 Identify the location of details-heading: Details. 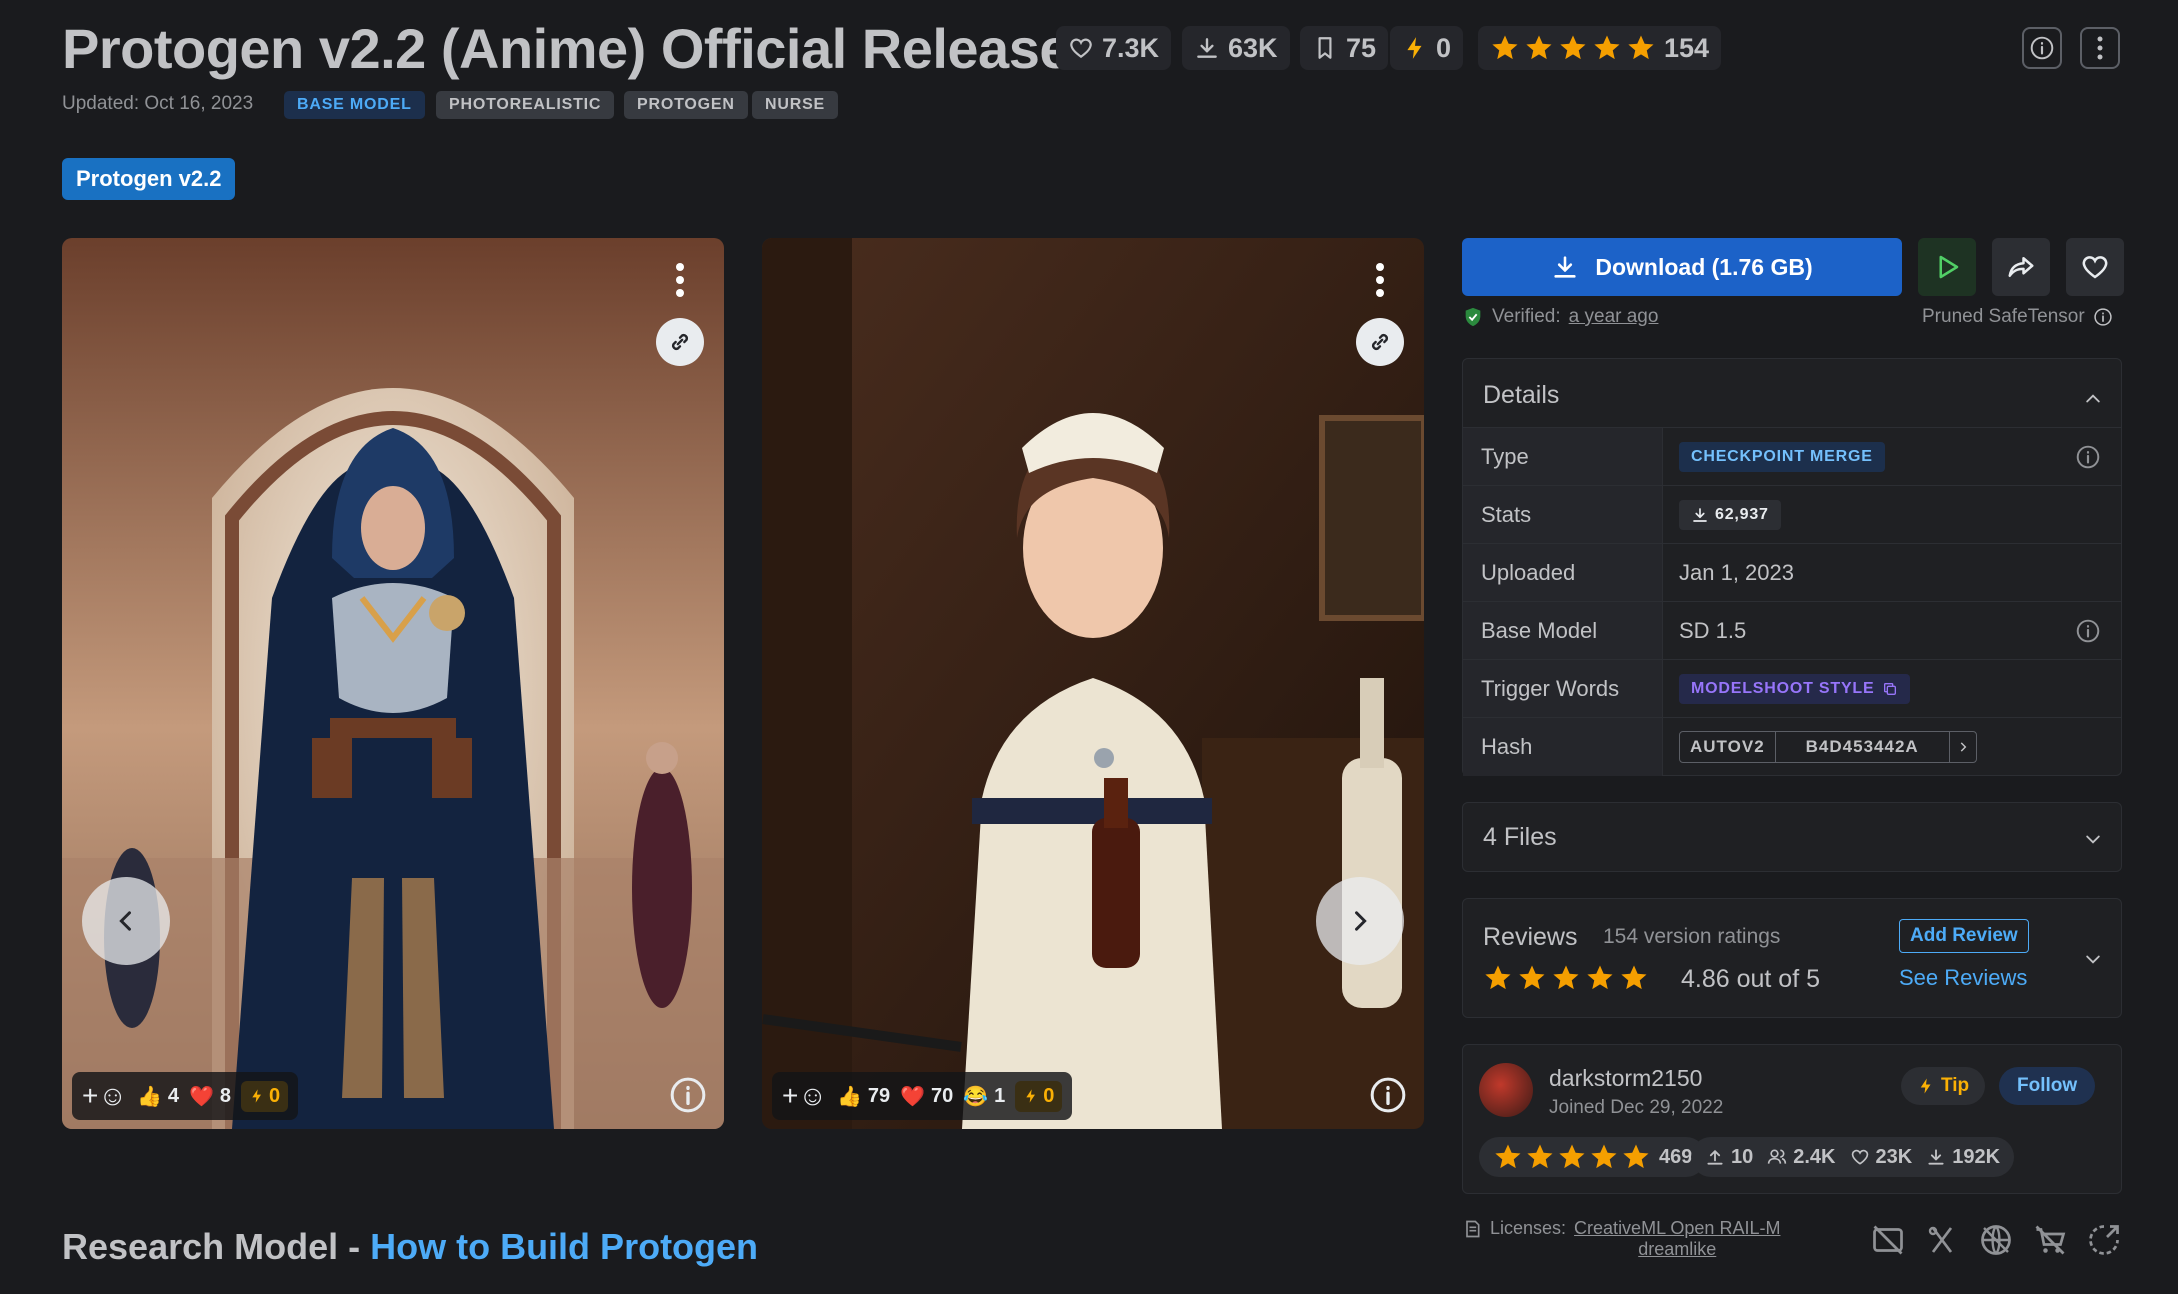
(1521, 395).